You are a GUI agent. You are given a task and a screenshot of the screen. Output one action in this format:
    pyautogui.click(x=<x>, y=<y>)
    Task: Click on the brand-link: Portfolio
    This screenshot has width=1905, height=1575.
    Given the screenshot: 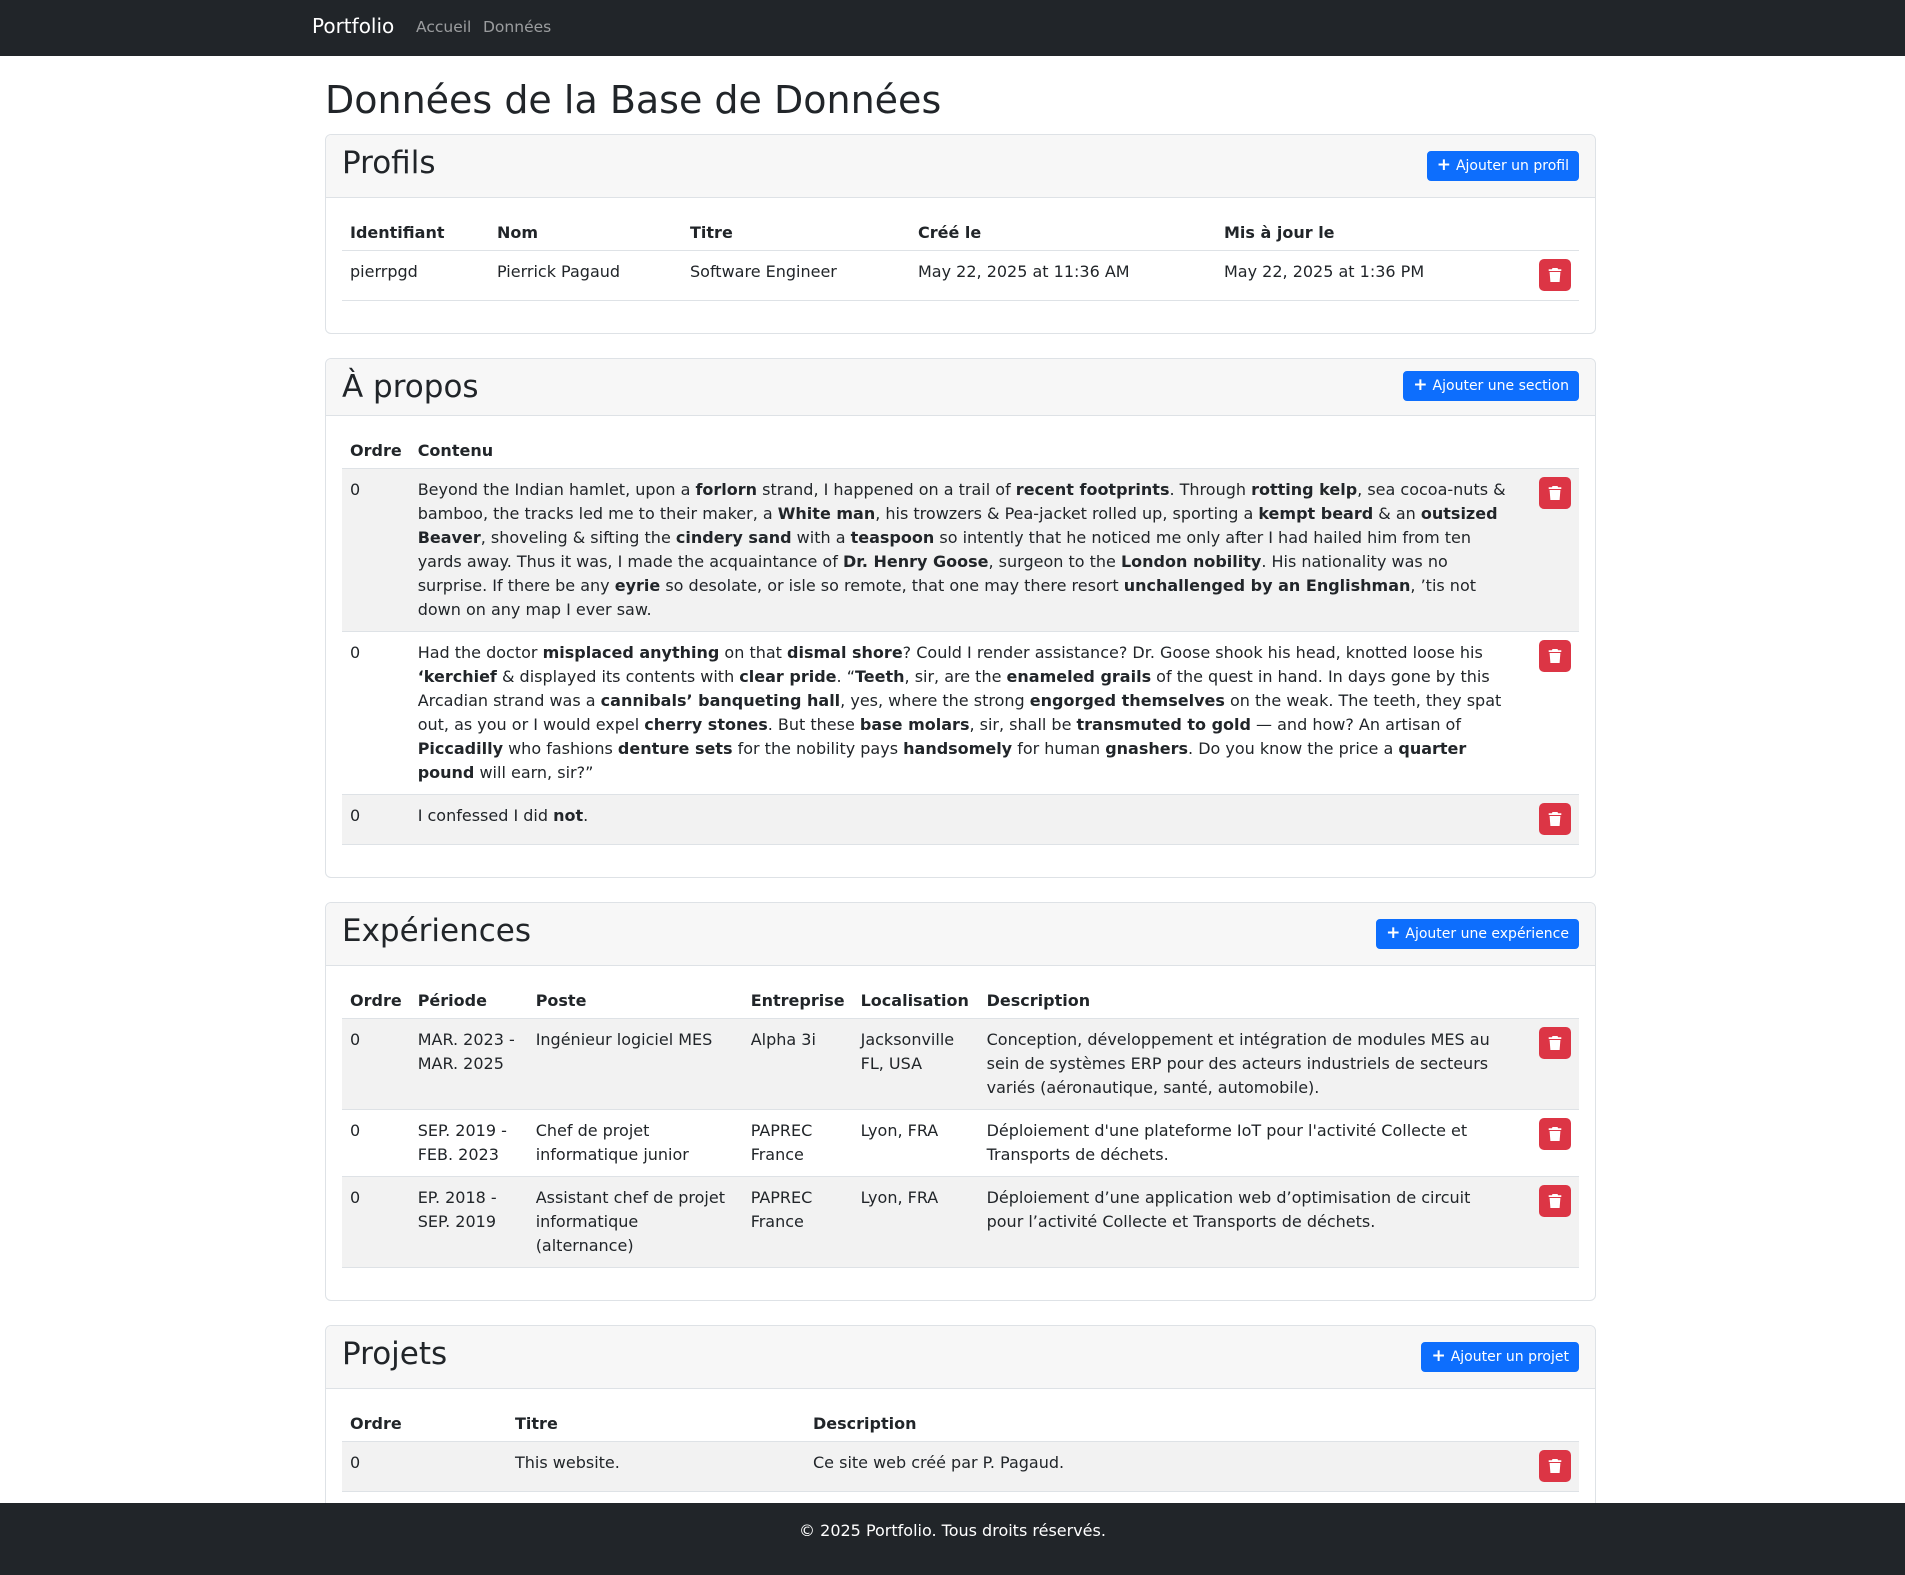 What is the action you would take?
    pyautogui.click(x=353, y=26)
    